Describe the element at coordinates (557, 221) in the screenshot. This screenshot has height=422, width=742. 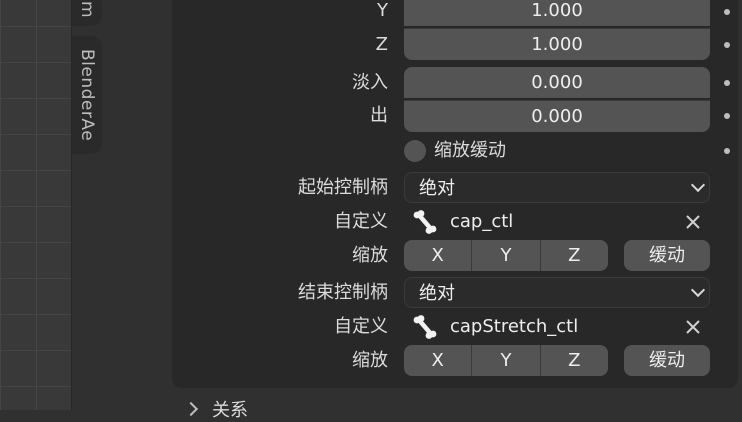
I see `start-bone-field: cap_ctl` at that location.